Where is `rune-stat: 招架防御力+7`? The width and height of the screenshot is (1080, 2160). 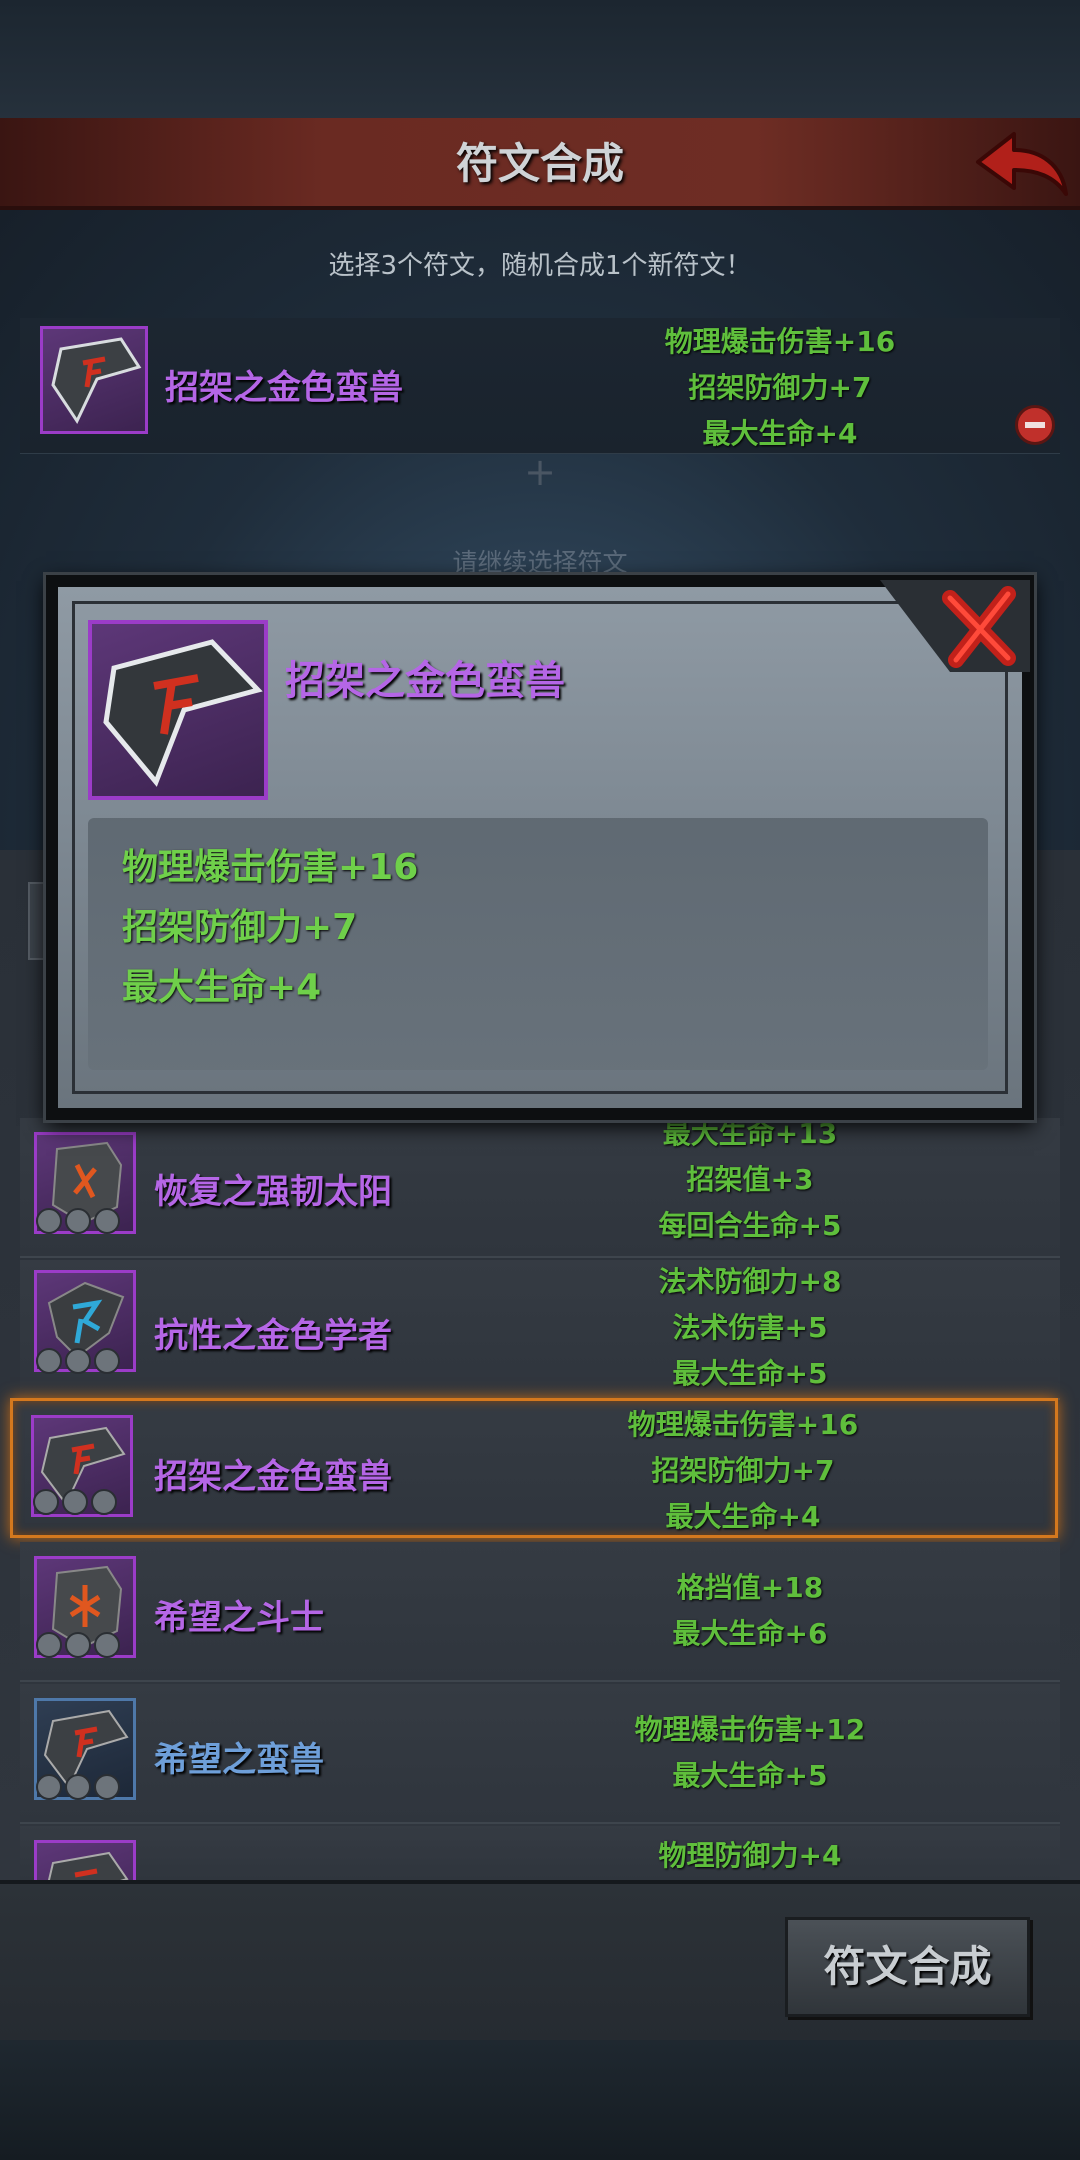 rune-stat: 招架防御力+7 is located at coordinates (743, 1470).